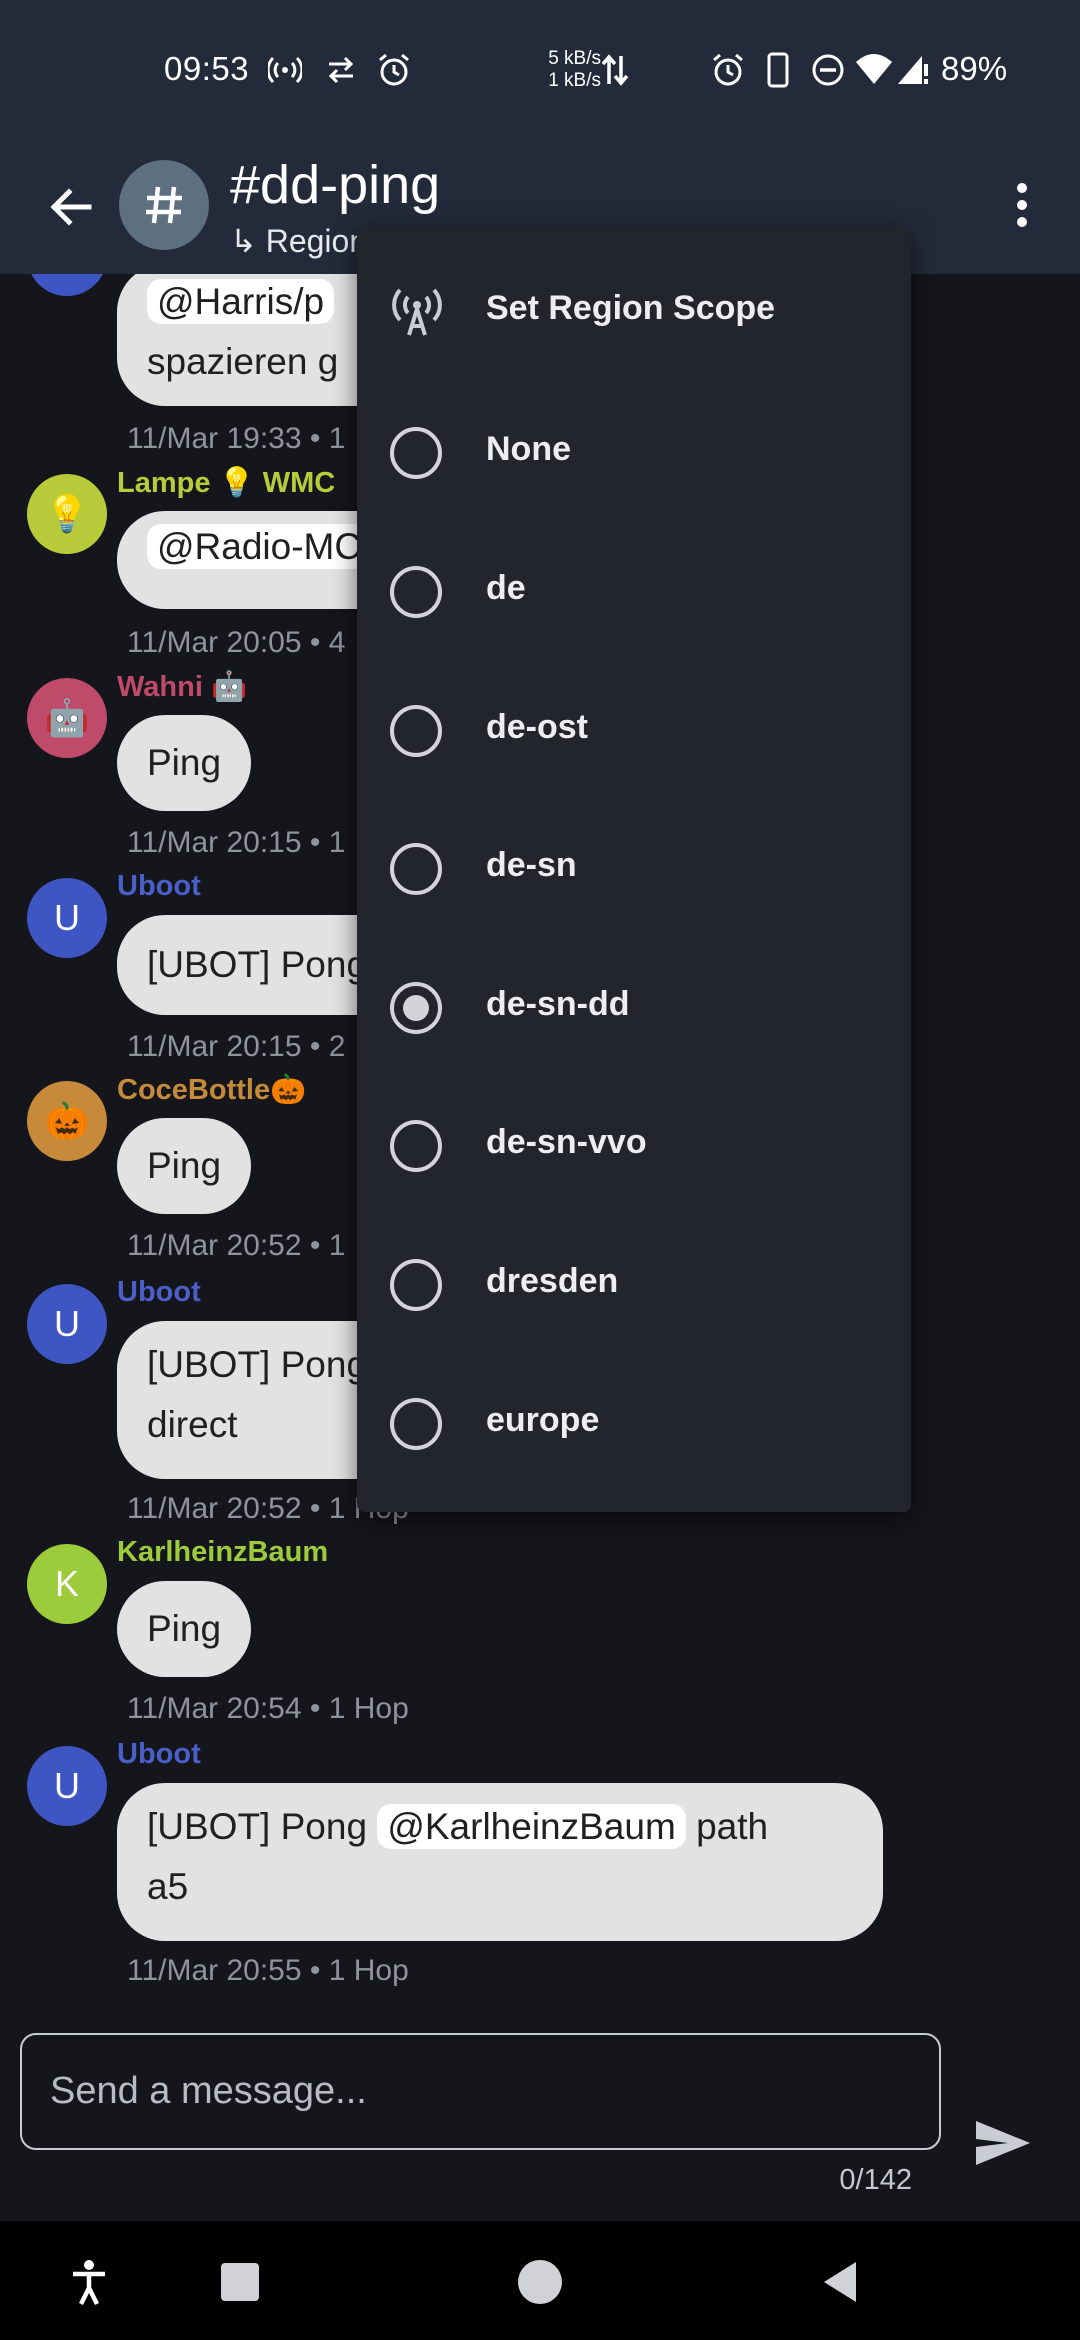  What do you see at coordinates (543, 1420) in the screenshot?
I see `option-label: europe` at bounding box center [543, 1420].